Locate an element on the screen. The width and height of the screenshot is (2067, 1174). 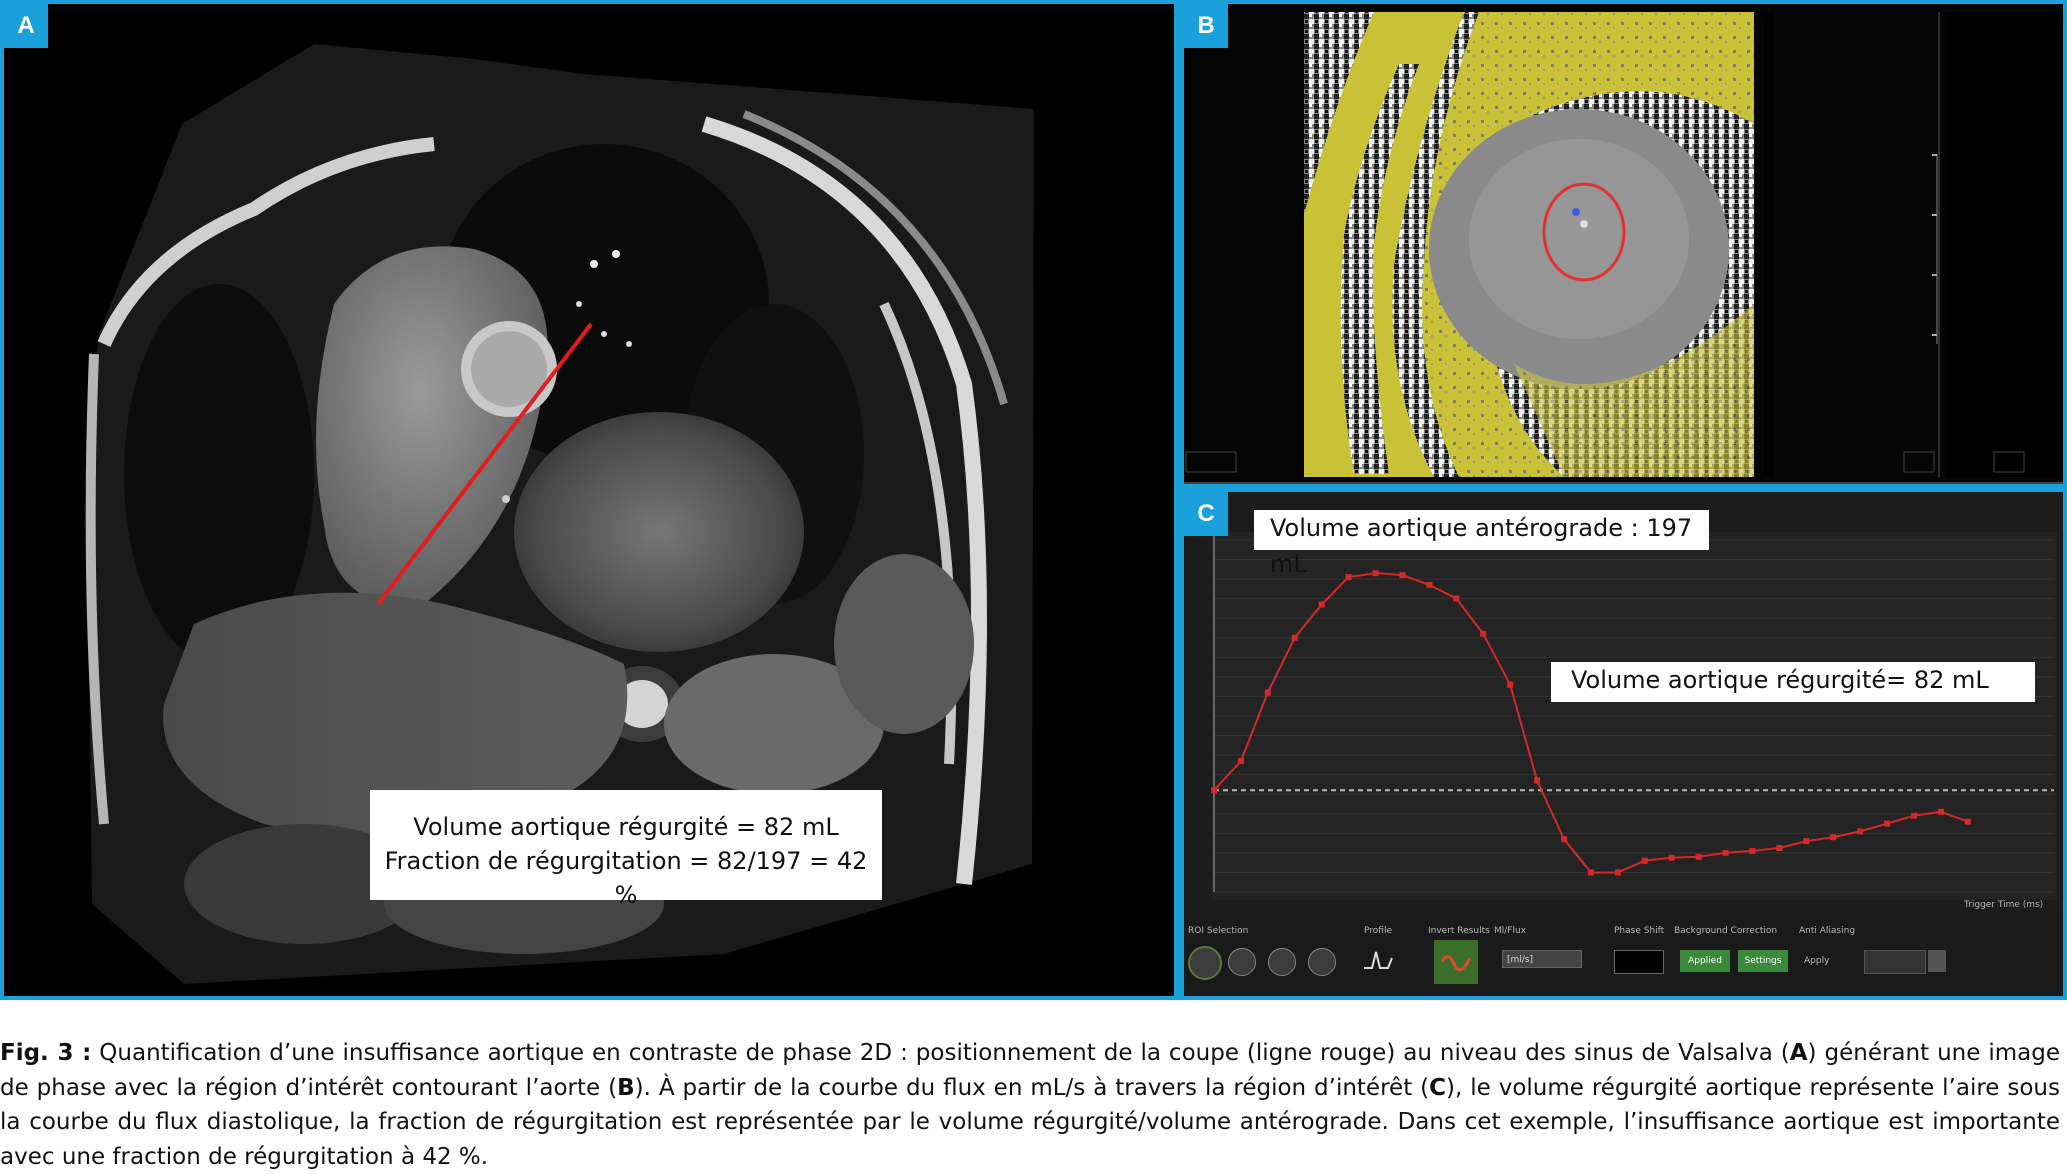
panel-letter-a: A is located at coordinates (26, 26).